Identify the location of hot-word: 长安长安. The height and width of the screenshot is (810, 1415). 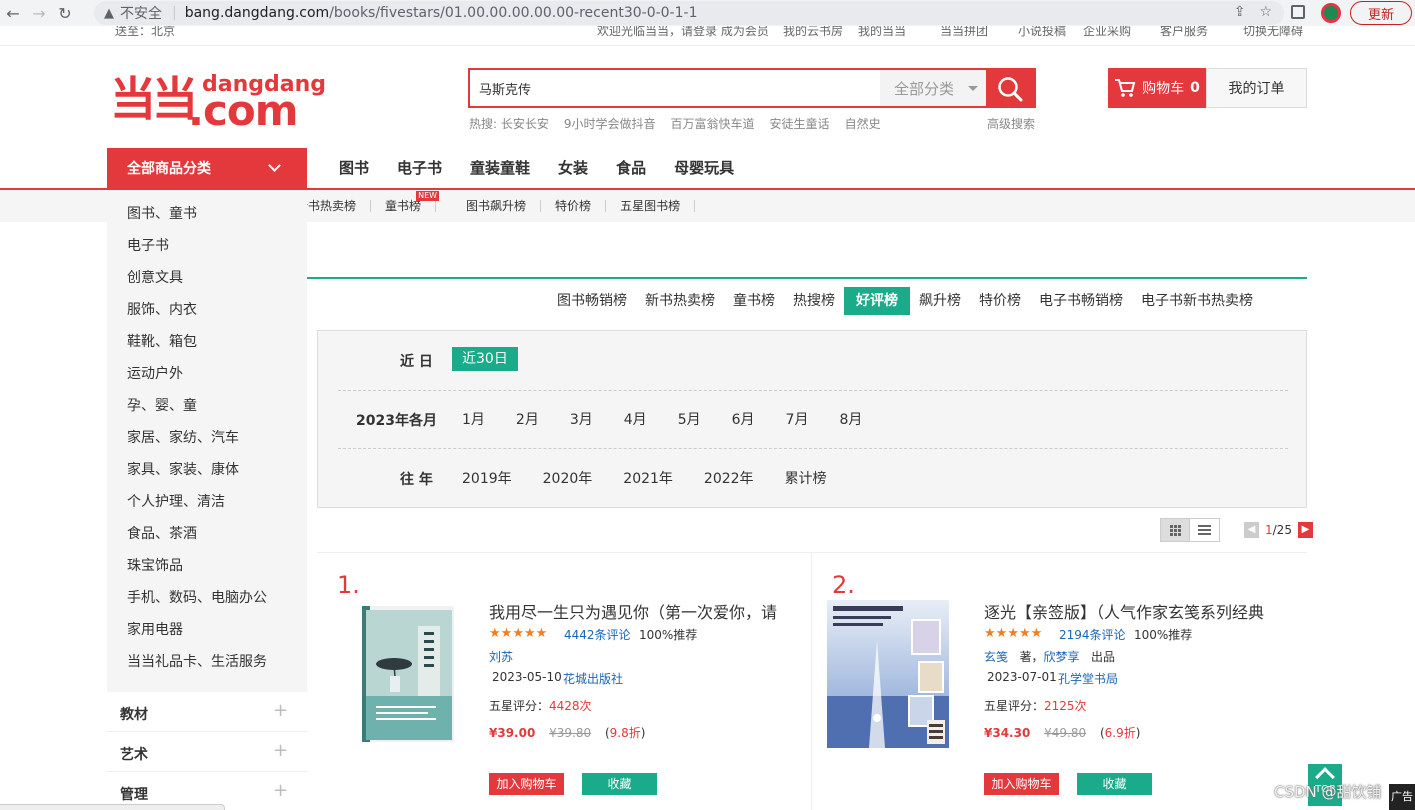
(525, 124).